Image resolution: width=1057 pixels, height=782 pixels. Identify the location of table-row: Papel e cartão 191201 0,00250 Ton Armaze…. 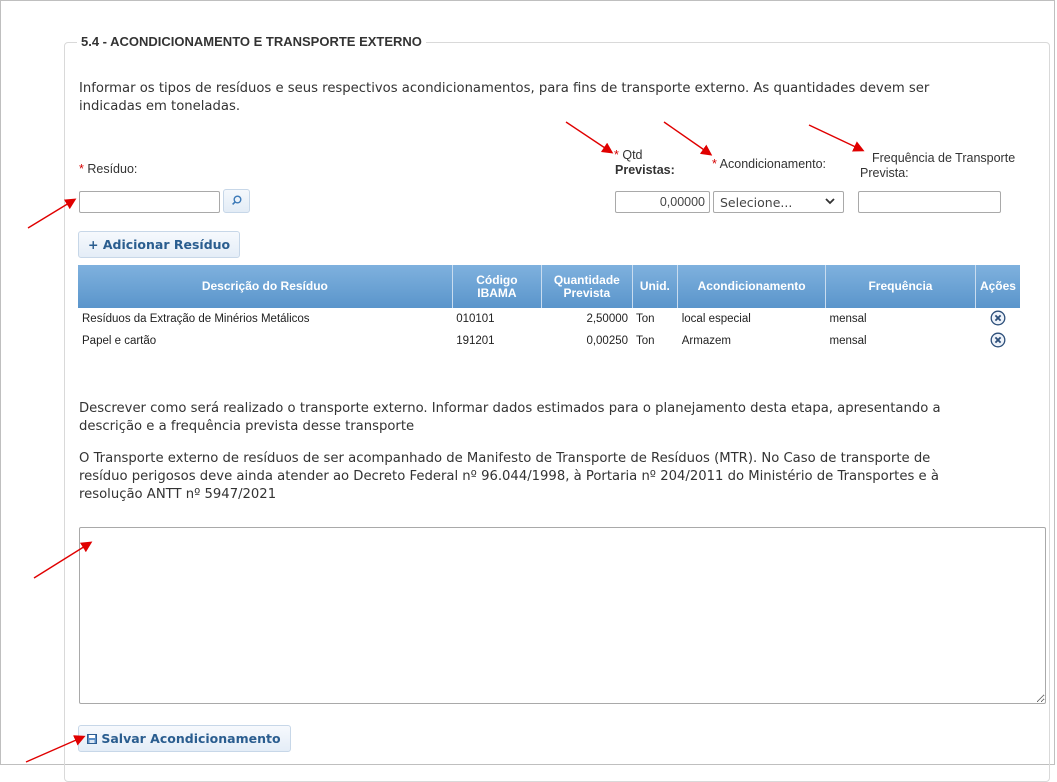
(549, 341).